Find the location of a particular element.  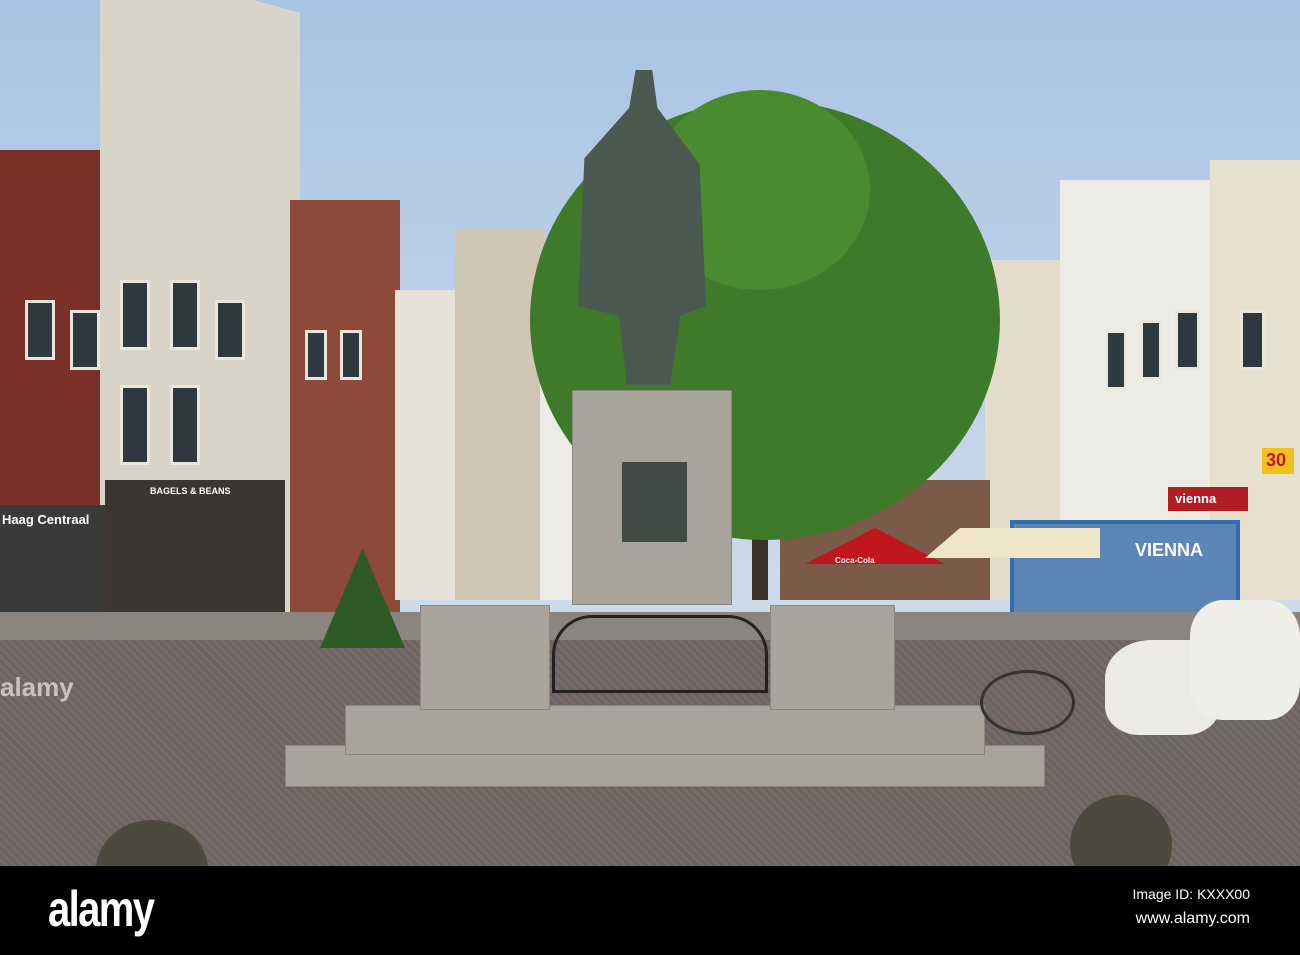

monument-step is located at coordinates (665, 730).